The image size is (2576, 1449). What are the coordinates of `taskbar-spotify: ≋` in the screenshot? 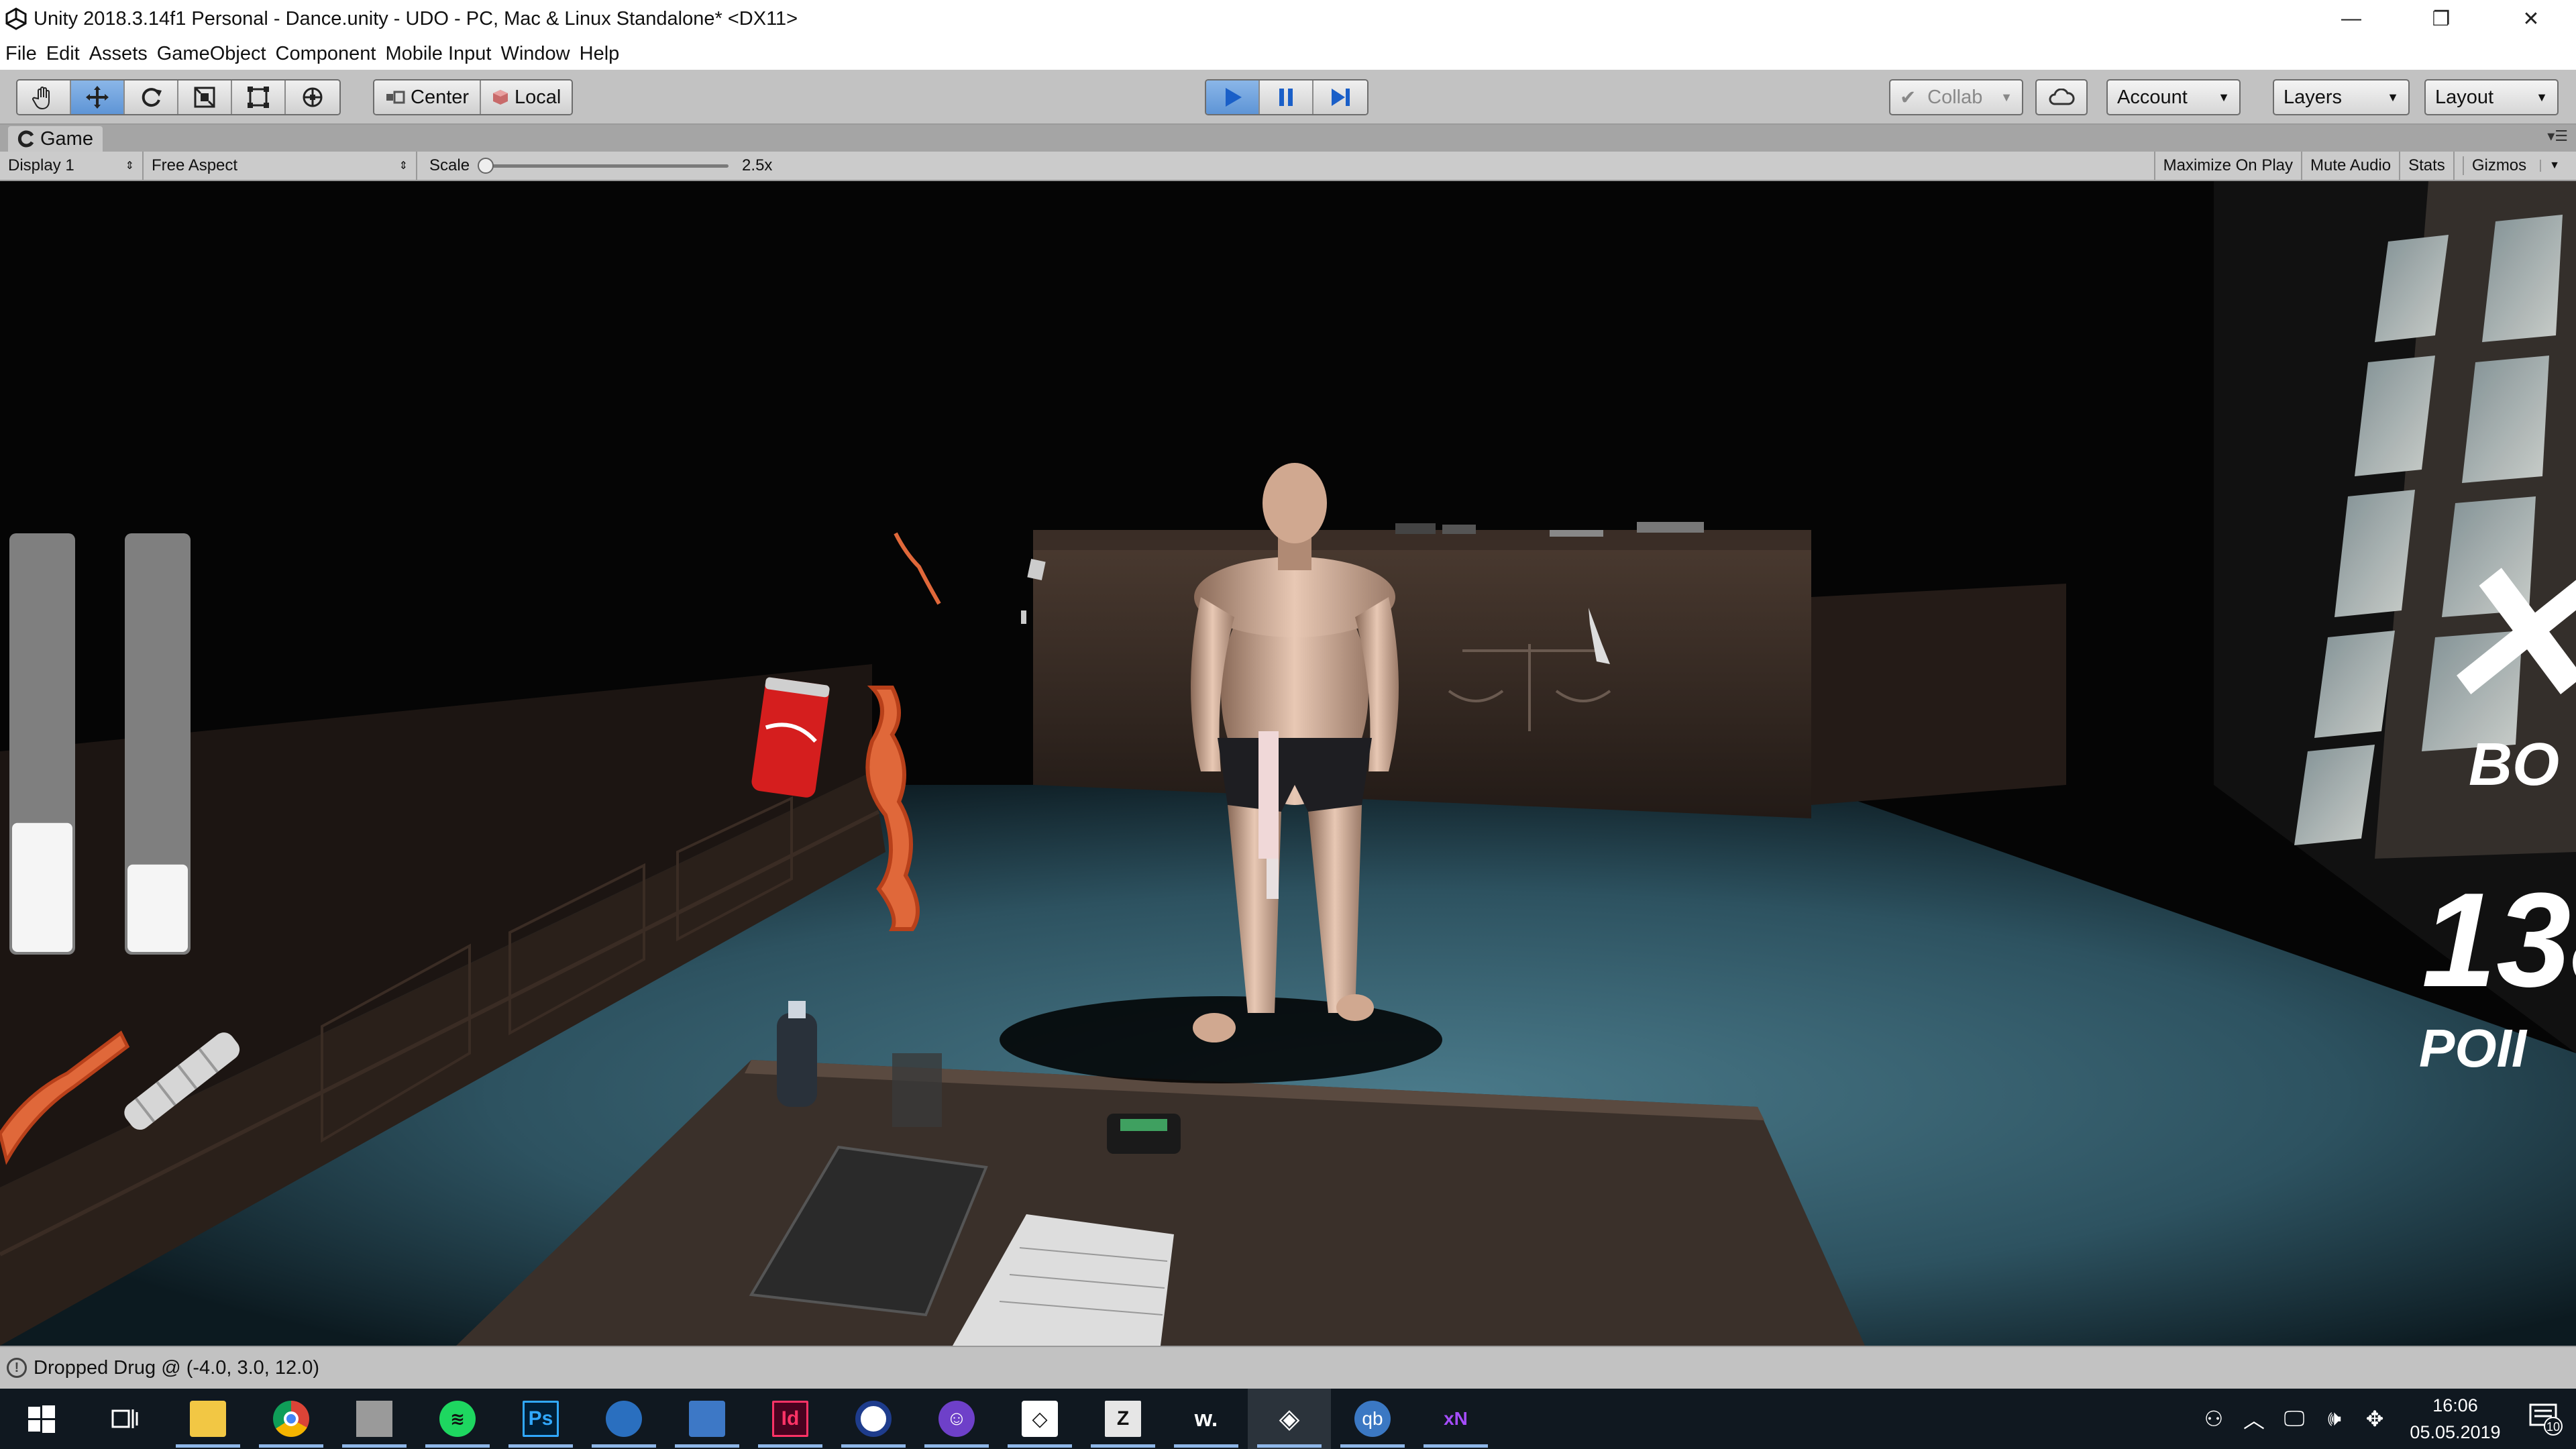 It's located at (457, 1419).